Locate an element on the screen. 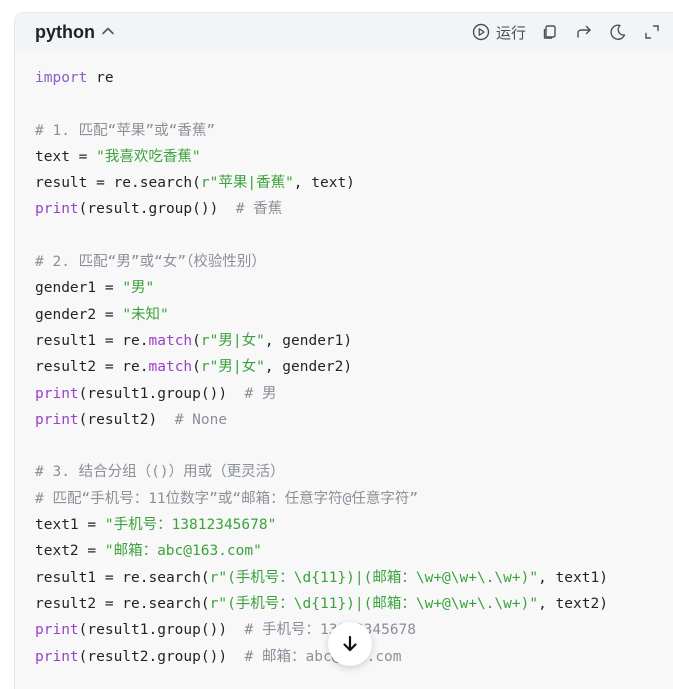 The height and width of the screenshot is (689, 673). code-token: text = is located at coordinates (66, 156).